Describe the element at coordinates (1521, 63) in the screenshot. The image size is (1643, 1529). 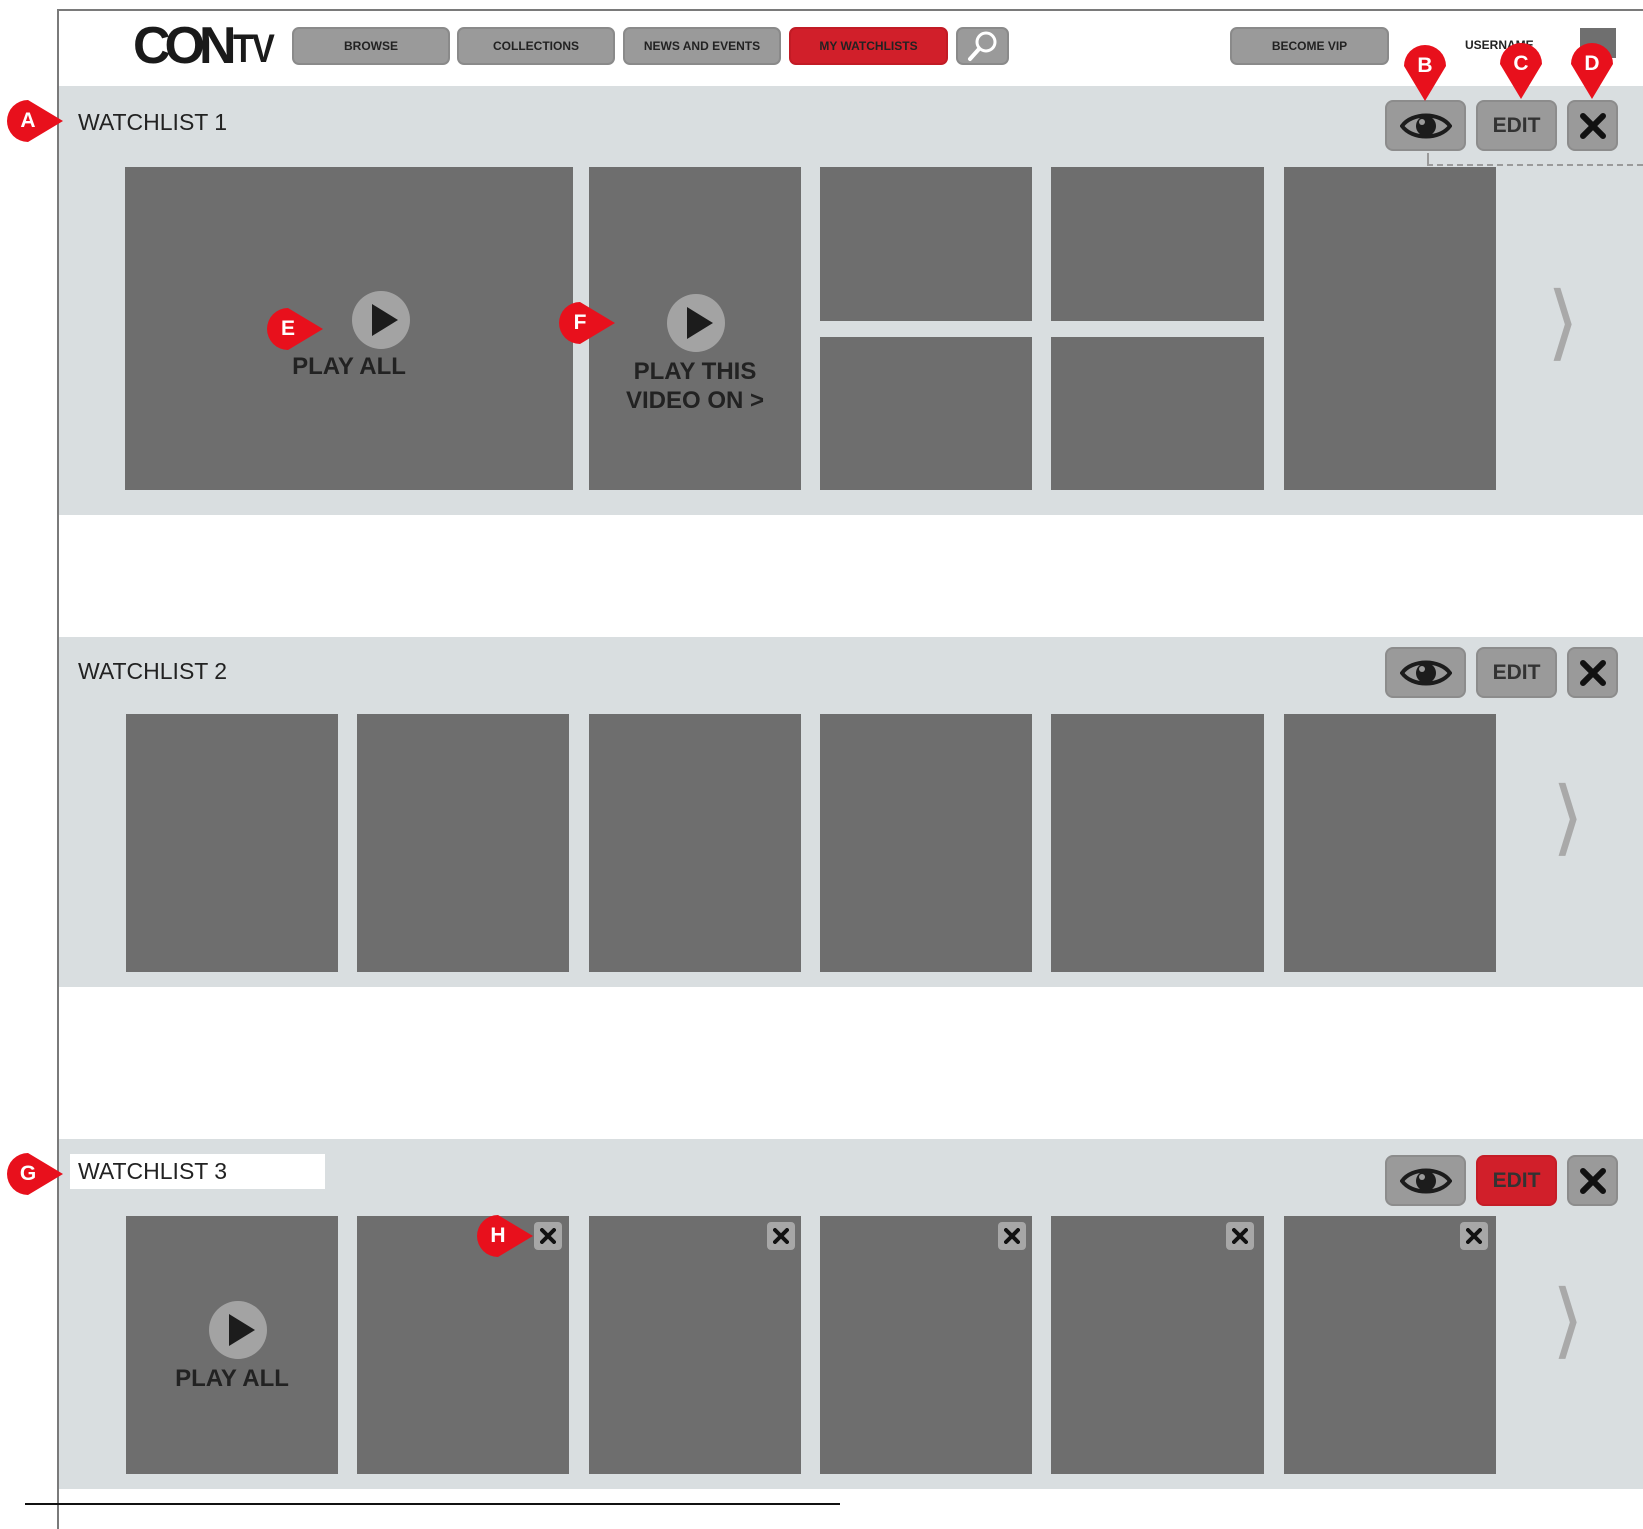
I see `annotation-label: C` at that location.